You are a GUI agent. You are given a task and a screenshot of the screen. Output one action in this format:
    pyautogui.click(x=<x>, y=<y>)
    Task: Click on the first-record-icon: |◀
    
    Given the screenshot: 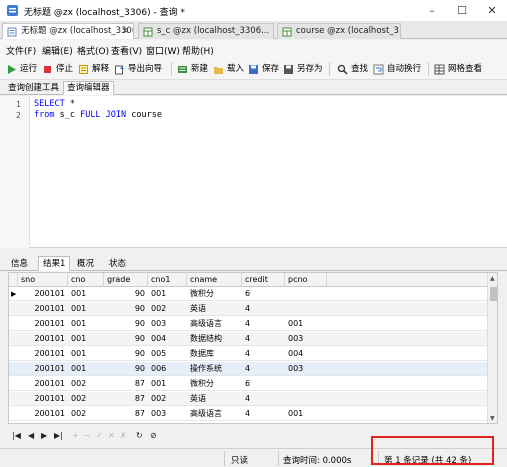 What is the action you would take?
    pyautogui.click(x=16, y=435)
    